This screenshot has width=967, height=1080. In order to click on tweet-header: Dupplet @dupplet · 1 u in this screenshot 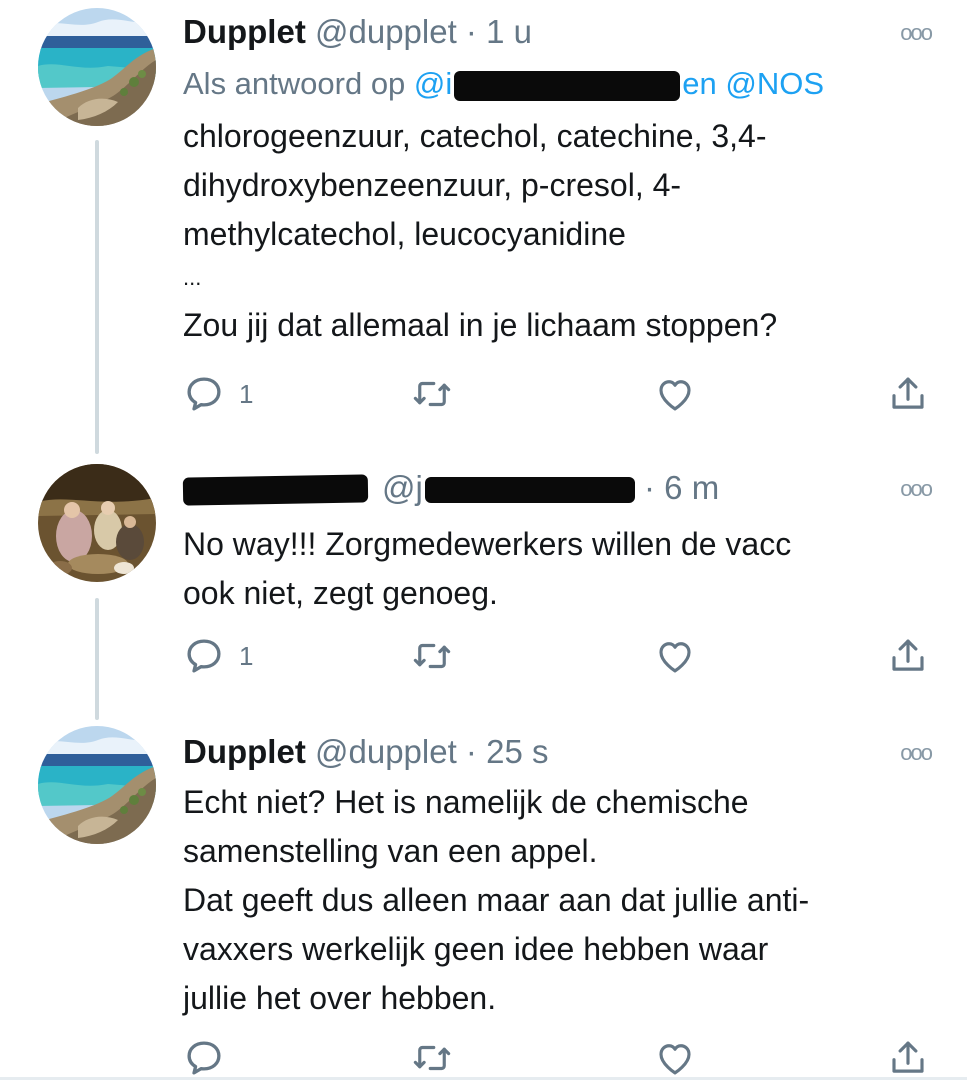, I will do `click(357, 32)`.